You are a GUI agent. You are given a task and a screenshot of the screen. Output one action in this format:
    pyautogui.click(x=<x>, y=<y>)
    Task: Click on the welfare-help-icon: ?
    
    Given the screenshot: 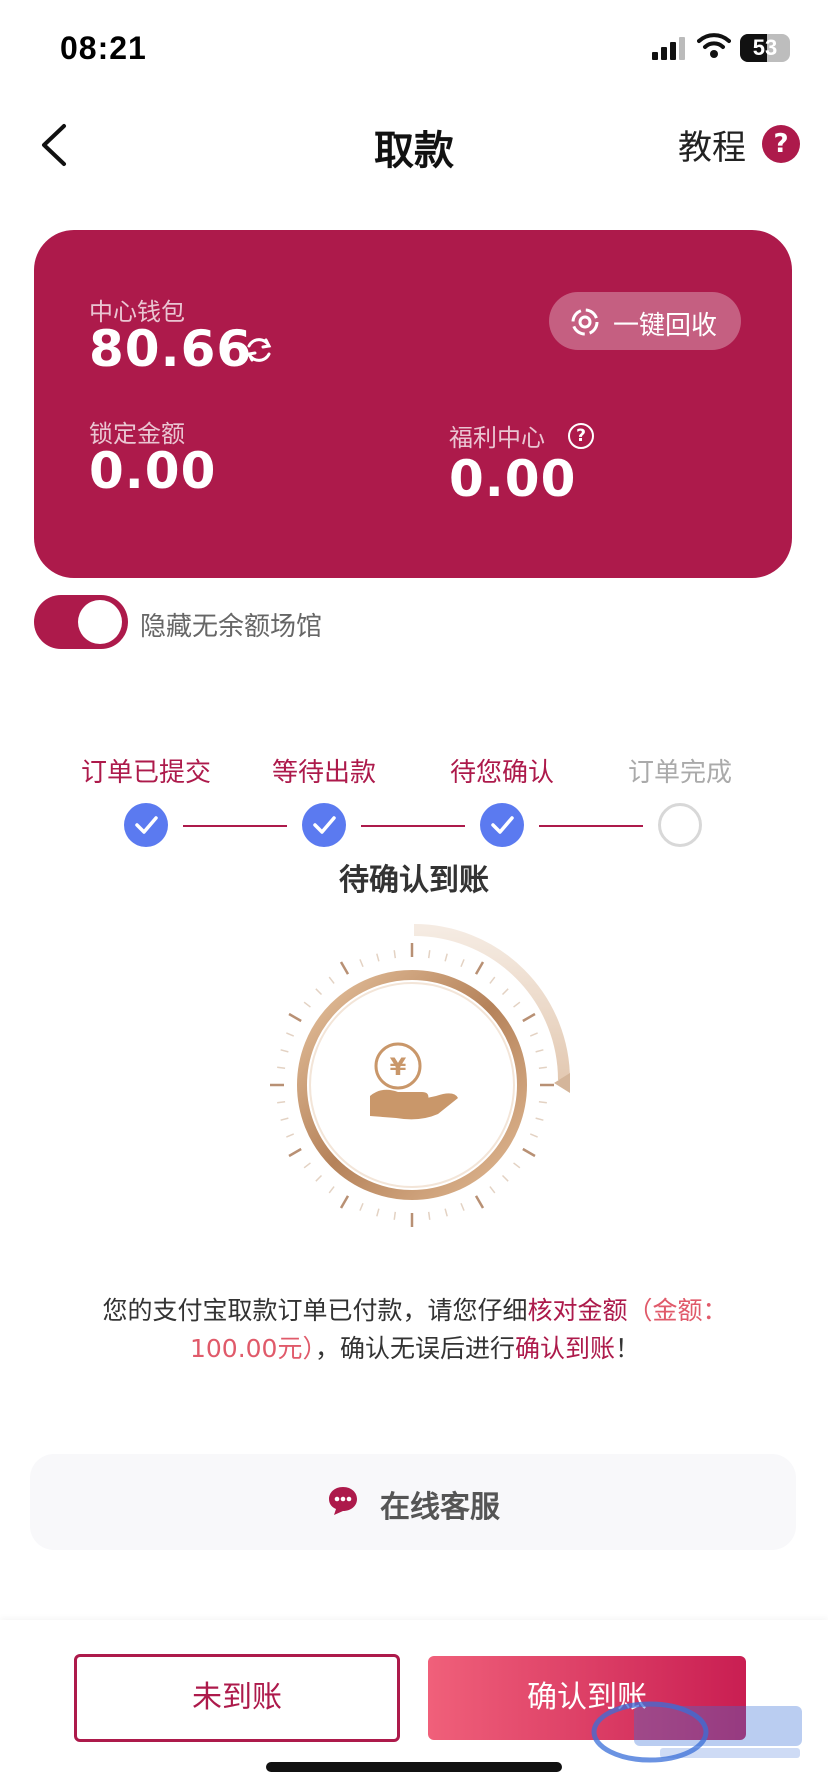 What is the action you would take?
    pyautogui.click(x=581, y=436)
    